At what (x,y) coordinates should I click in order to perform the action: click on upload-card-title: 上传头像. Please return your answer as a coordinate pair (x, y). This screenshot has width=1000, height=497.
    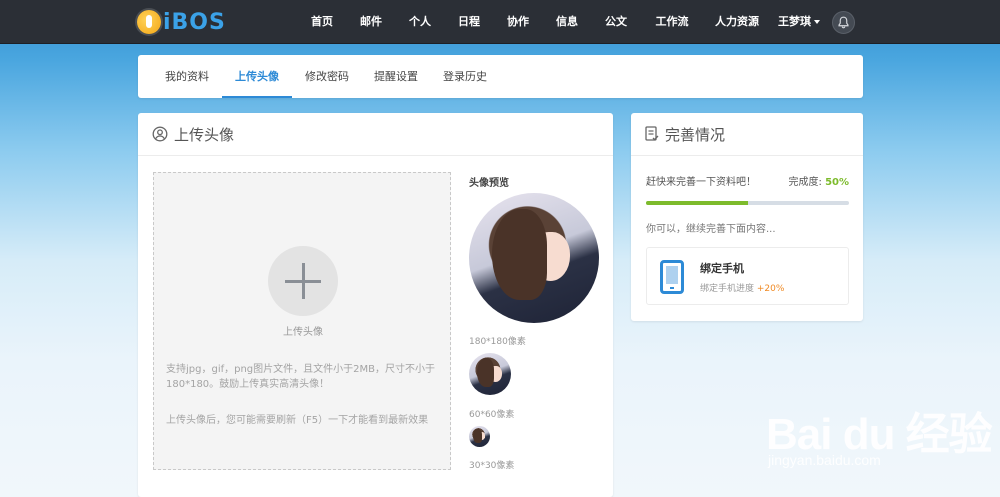
    Looking at the image, I should click on (204, 134).